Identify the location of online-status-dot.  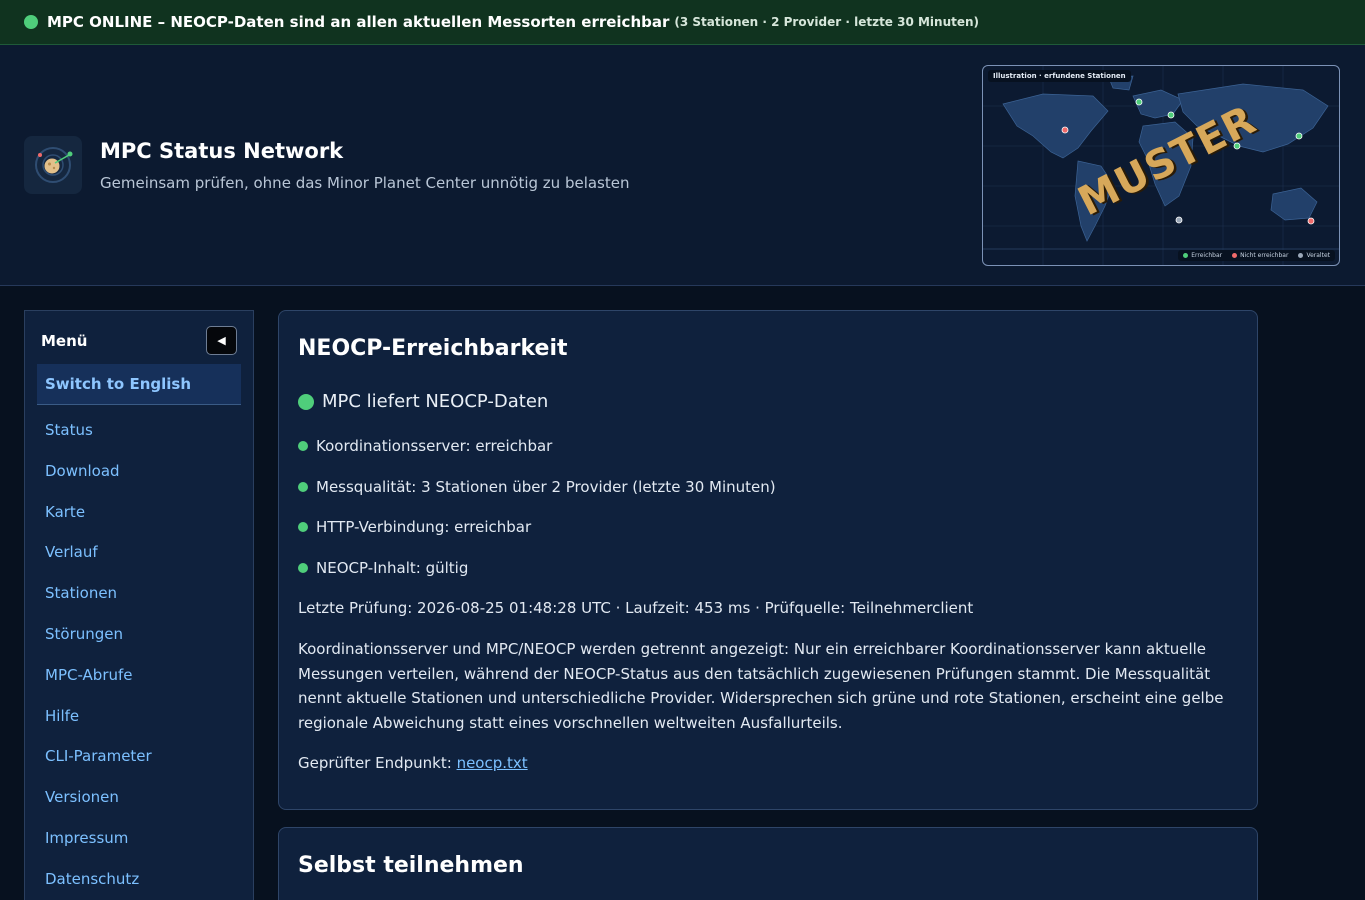
(31, 22).